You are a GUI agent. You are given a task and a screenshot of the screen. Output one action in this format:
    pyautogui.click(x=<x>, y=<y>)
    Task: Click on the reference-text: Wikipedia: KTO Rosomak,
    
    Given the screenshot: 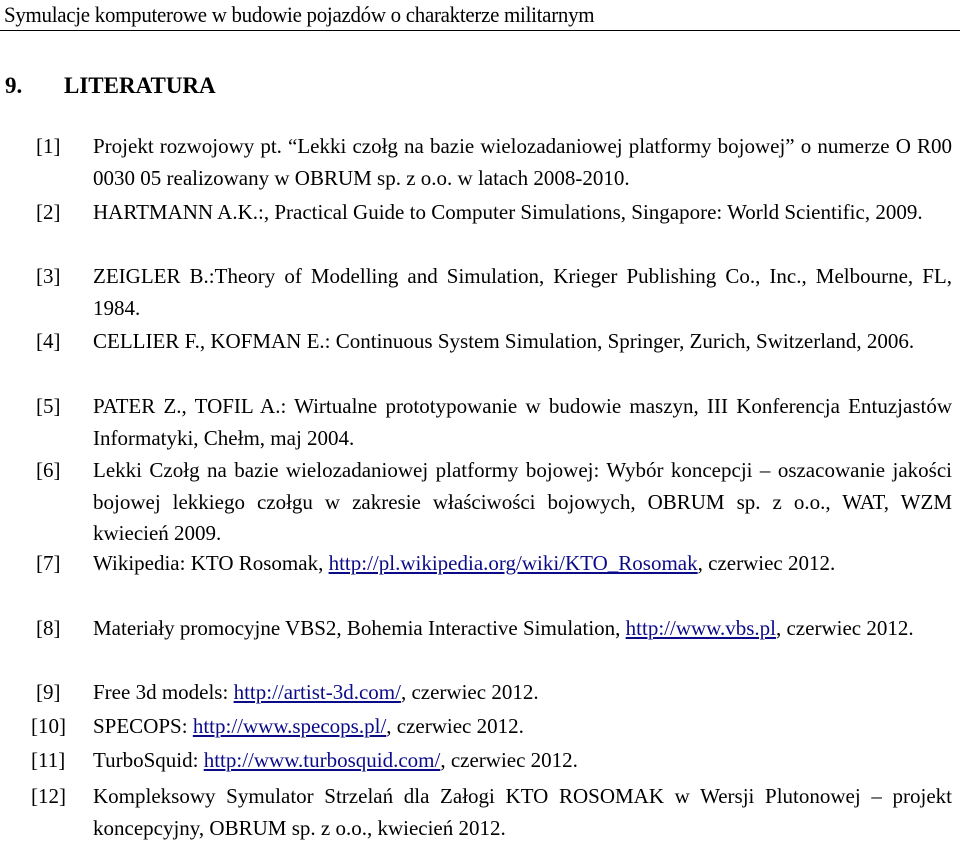 What is the action you would take?
    pyautogui.click(x=211, y=563)
    